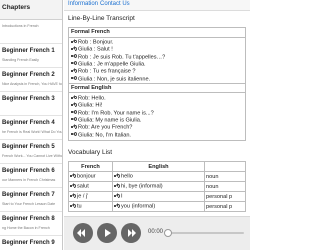 This screenshot has width=320, height=250. I want to click on play-button, so click(107, 233).